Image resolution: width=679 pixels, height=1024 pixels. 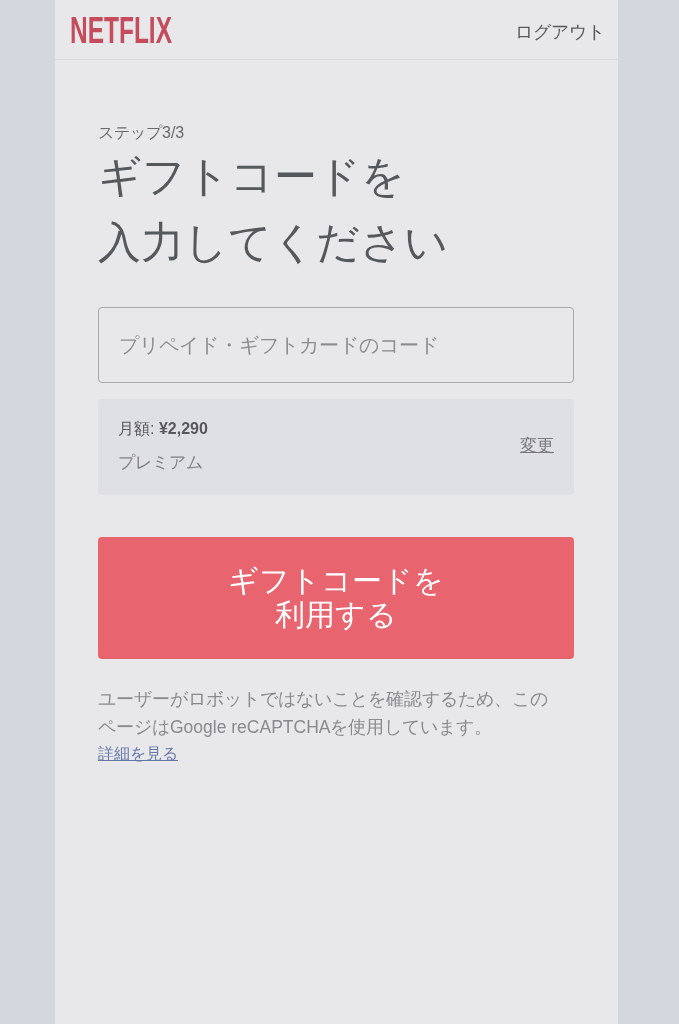 I want to click on logo: NETFLIX, so click(x=121, y=30).